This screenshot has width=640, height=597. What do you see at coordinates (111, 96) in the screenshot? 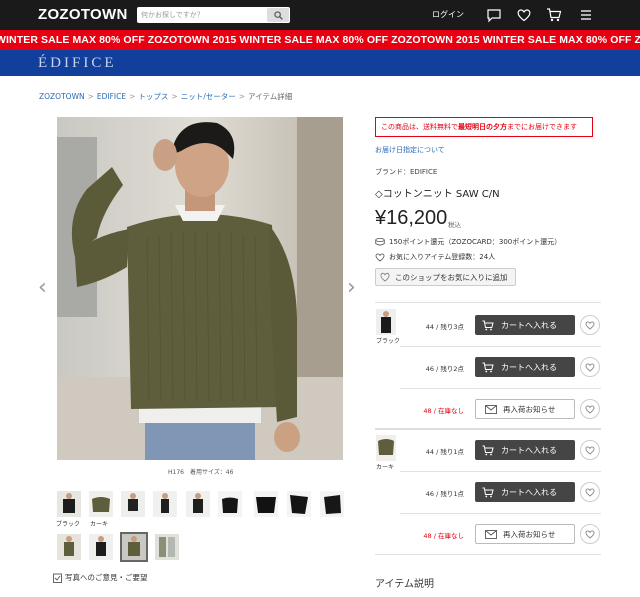
I see `breadcrumb-edifice: EDIFICE` at bounding box center [111, 96].